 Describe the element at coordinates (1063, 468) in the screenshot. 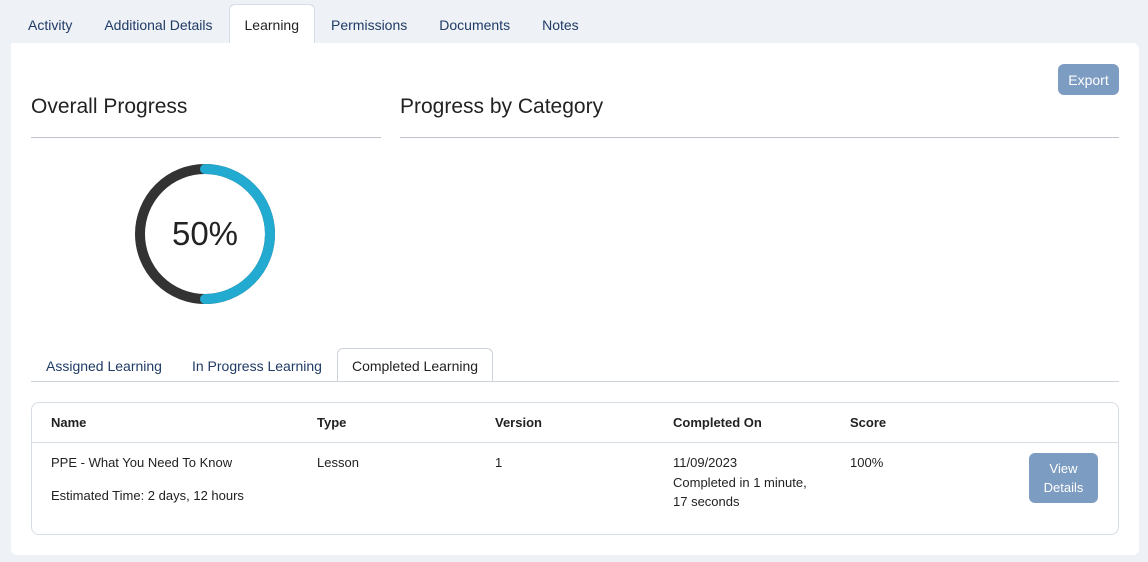

I see `view-details-line1: View` at that location.